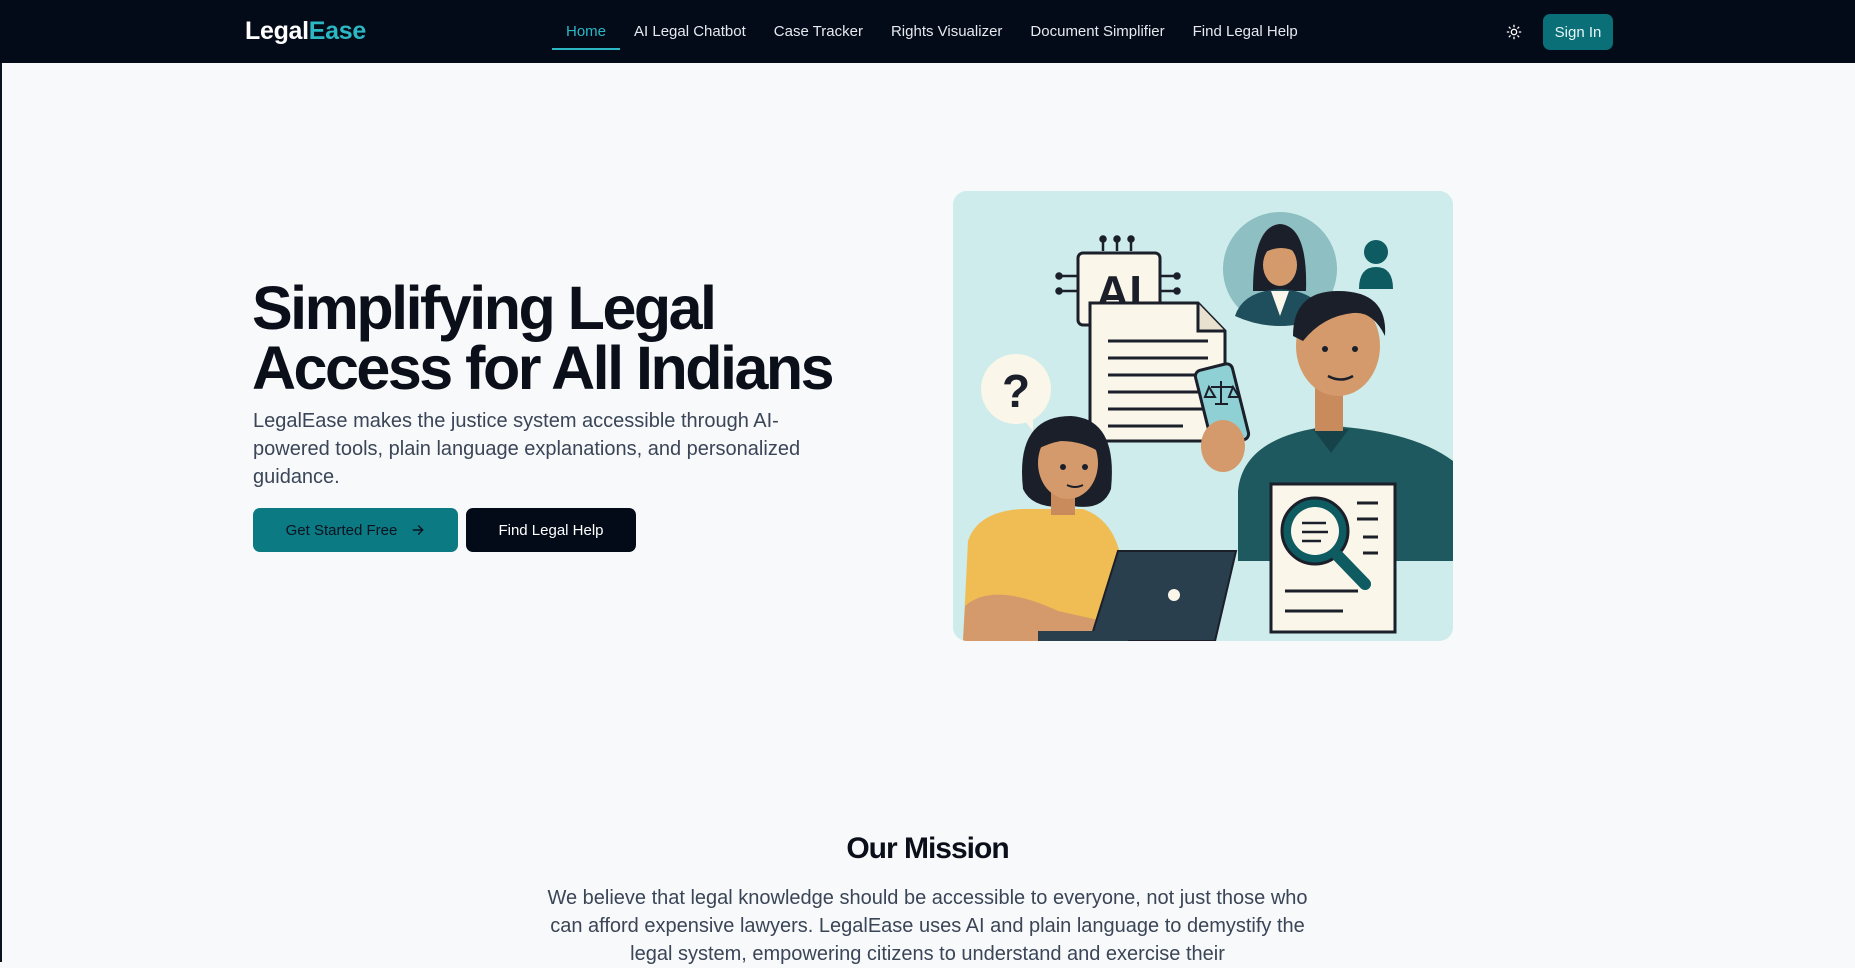 The image size is (1855, 968). What do you see at coordinates (1097, 31) in the screenshot?
I see `nav-link-document-simplifier: Document Simplifier` at bounding box center [1097, 31].